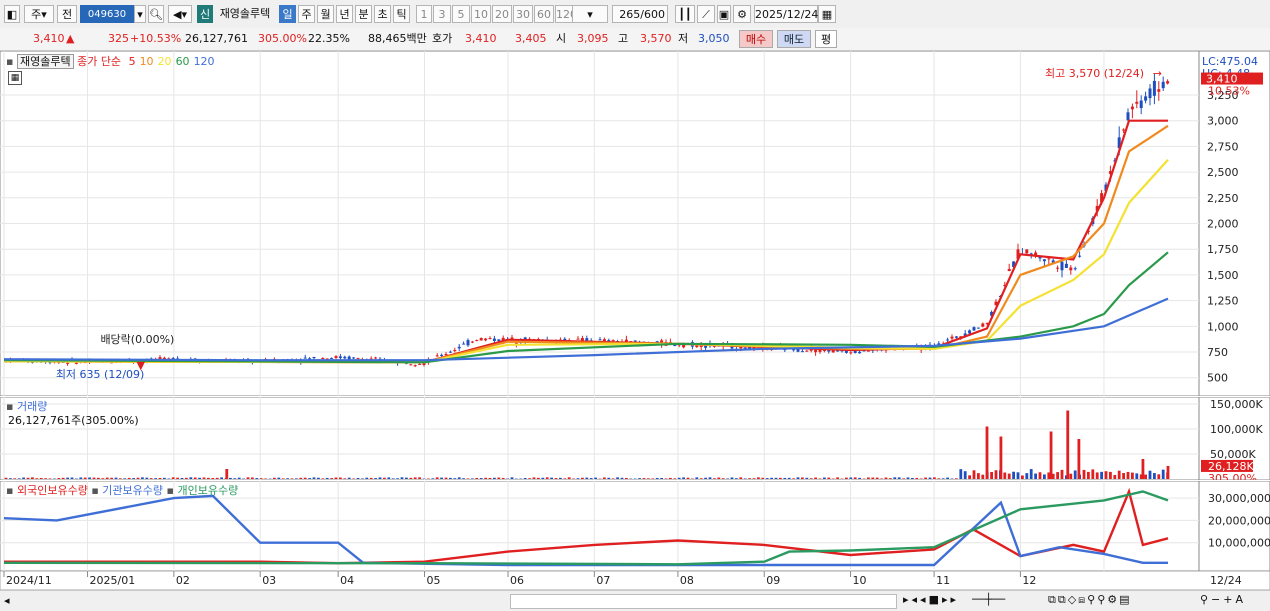  What do you see at coordinates (140, 14) in the screenshot?
I see `code-dropdown-icon: ▾` at bounding box center [140, 14].